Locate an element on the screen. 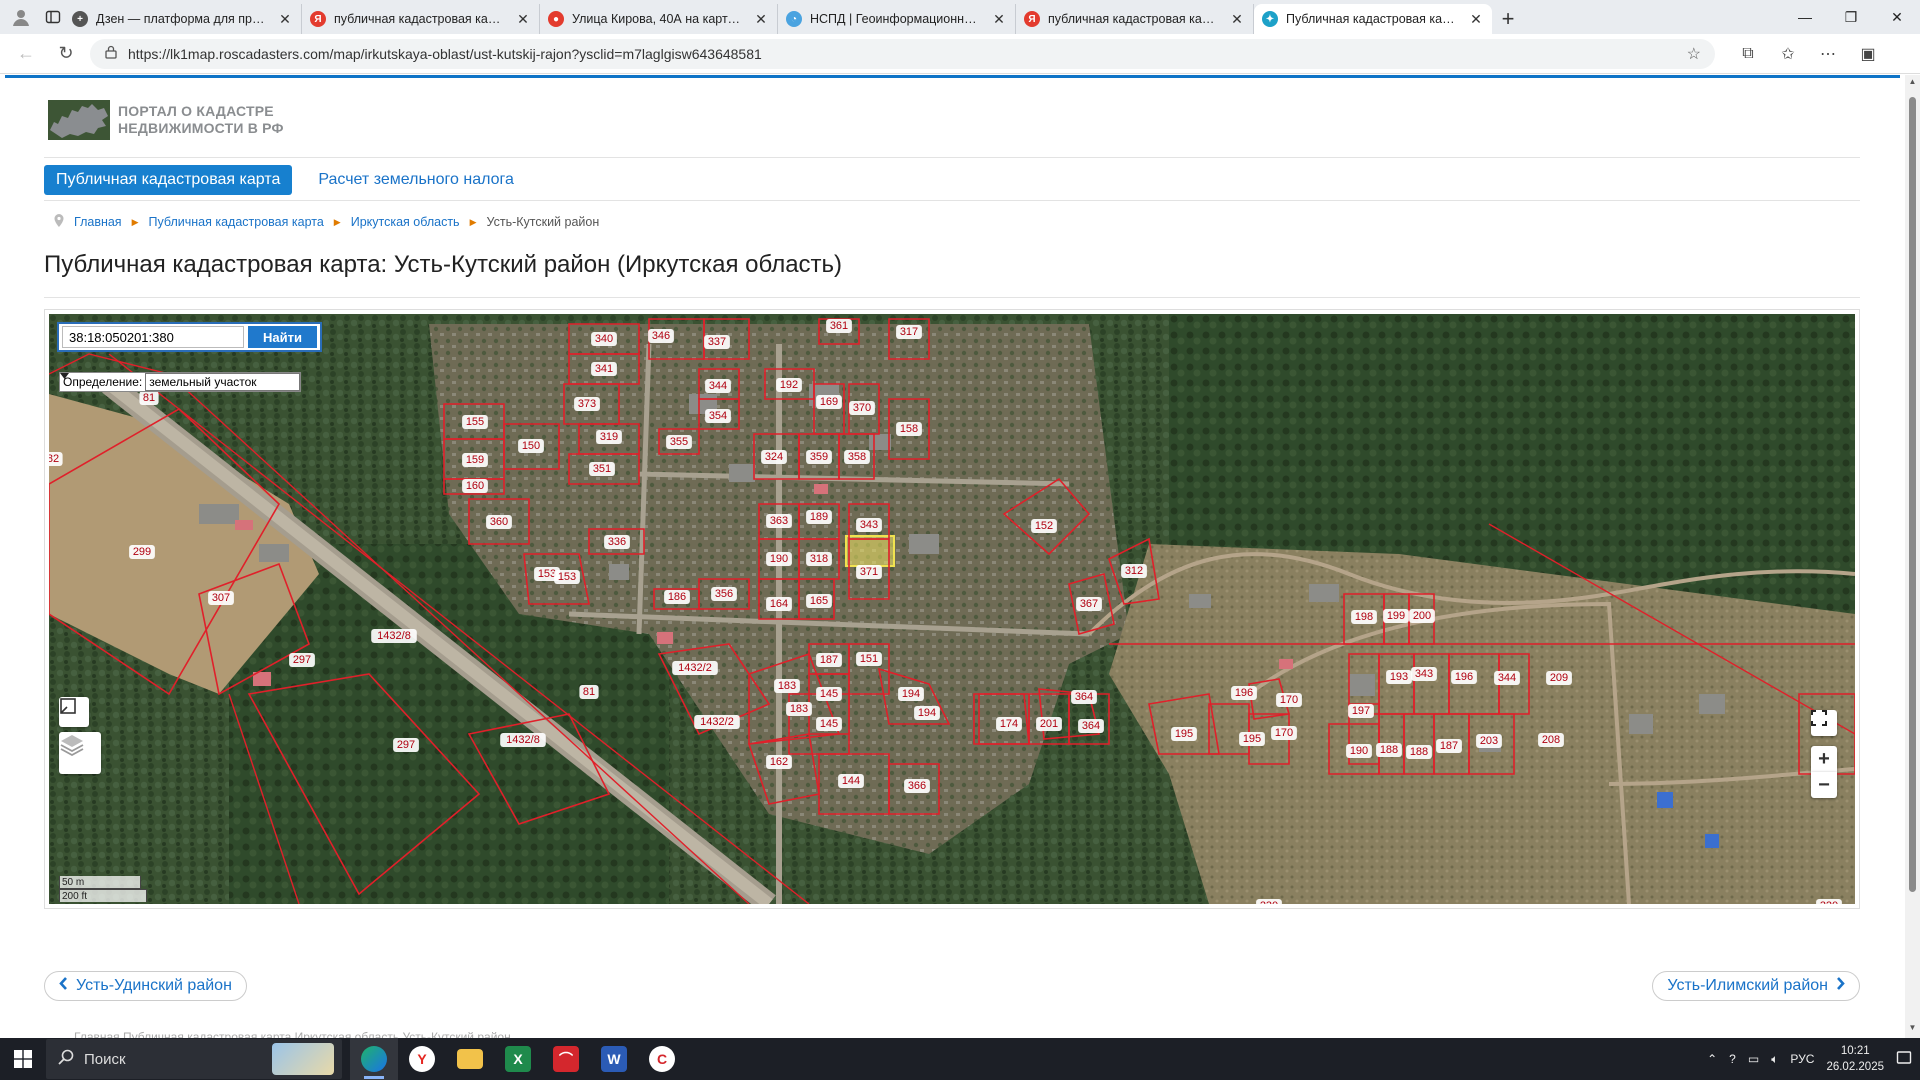 The image size is (1920, 1080). edge-icon is located at coordinates (374, 1059).